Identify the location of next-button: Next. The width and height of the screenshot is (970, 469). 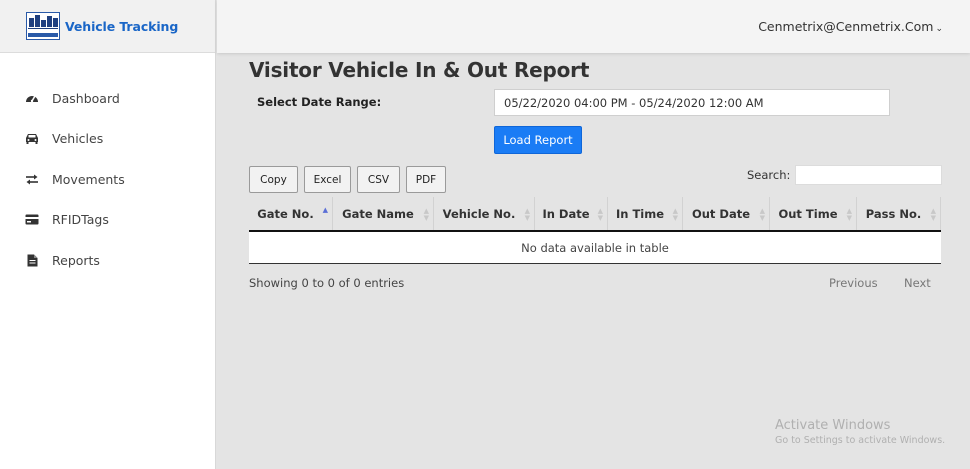
(917, 283).